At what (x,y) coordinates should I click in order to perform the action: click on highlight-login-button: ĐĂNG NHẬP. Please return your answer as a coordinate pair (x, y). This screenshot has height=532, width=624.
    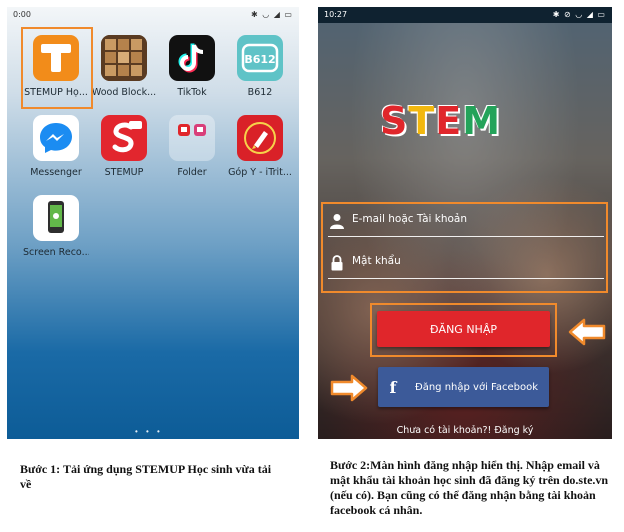
    Looking at the image, I should click on (463, 330).